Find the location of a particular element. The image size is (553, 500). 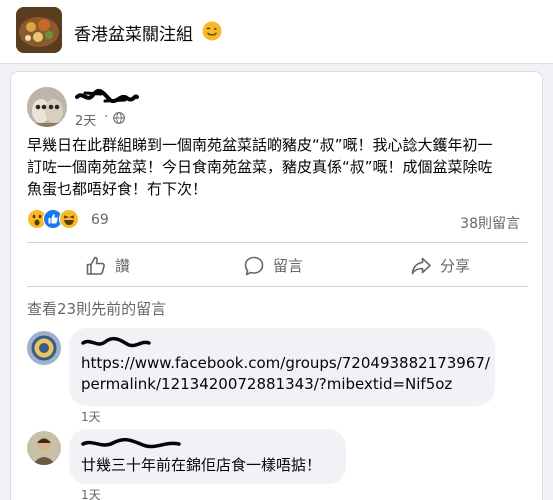

haha-icon is located at coordinates (69, 219).